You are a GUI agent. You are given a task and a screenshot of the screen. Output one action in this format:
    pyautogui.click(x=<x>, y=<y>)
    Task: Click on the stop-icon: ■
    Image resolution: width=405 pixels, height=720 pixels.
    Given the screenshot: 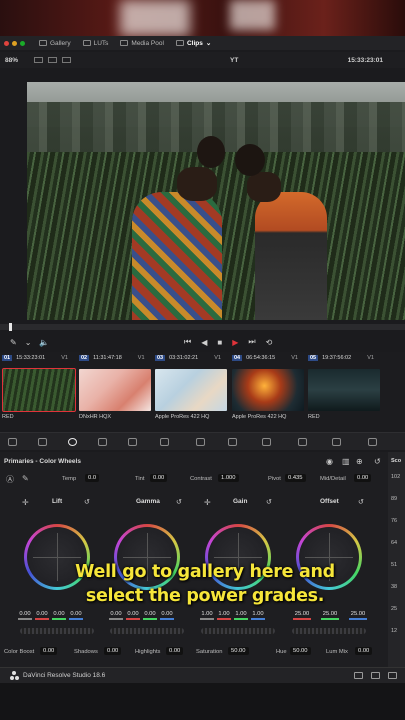 What is the action you would take?
    pyautogui.click(x=219, y=342)
    